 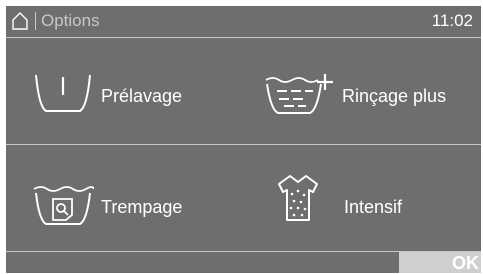 What do you see at coordinates (142, 96) in the screenshot?
I see `option-label: Prélavage` at bounding box center [142, 96].